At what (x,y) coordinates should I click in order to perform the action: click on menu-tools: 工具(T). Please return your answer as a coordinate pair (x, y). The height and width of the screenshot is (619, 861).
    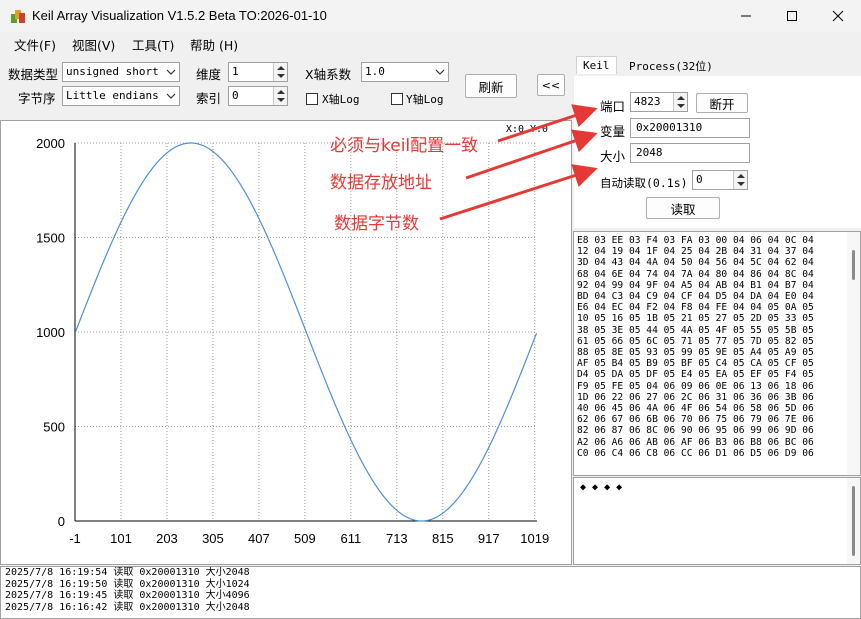
    Looking at the image, I should click on (153, 44).